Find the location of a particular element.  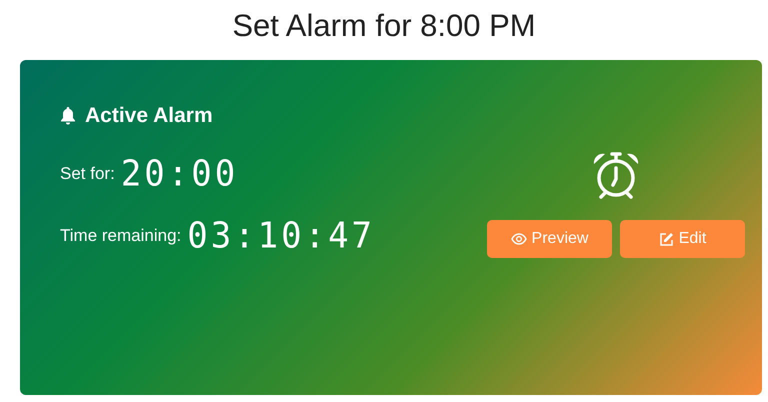

set-for-label: Set for: is located at coordinates (87, 174).